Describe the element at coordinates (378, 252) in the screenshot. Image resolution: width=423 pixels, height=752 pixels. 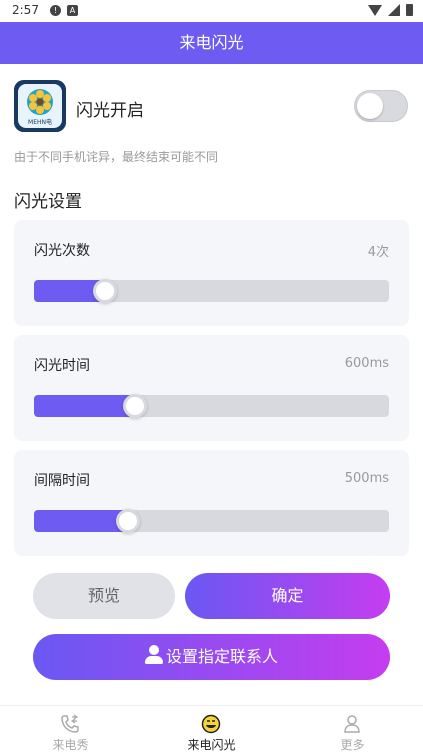
I see `setting-value: 4次` at that location.